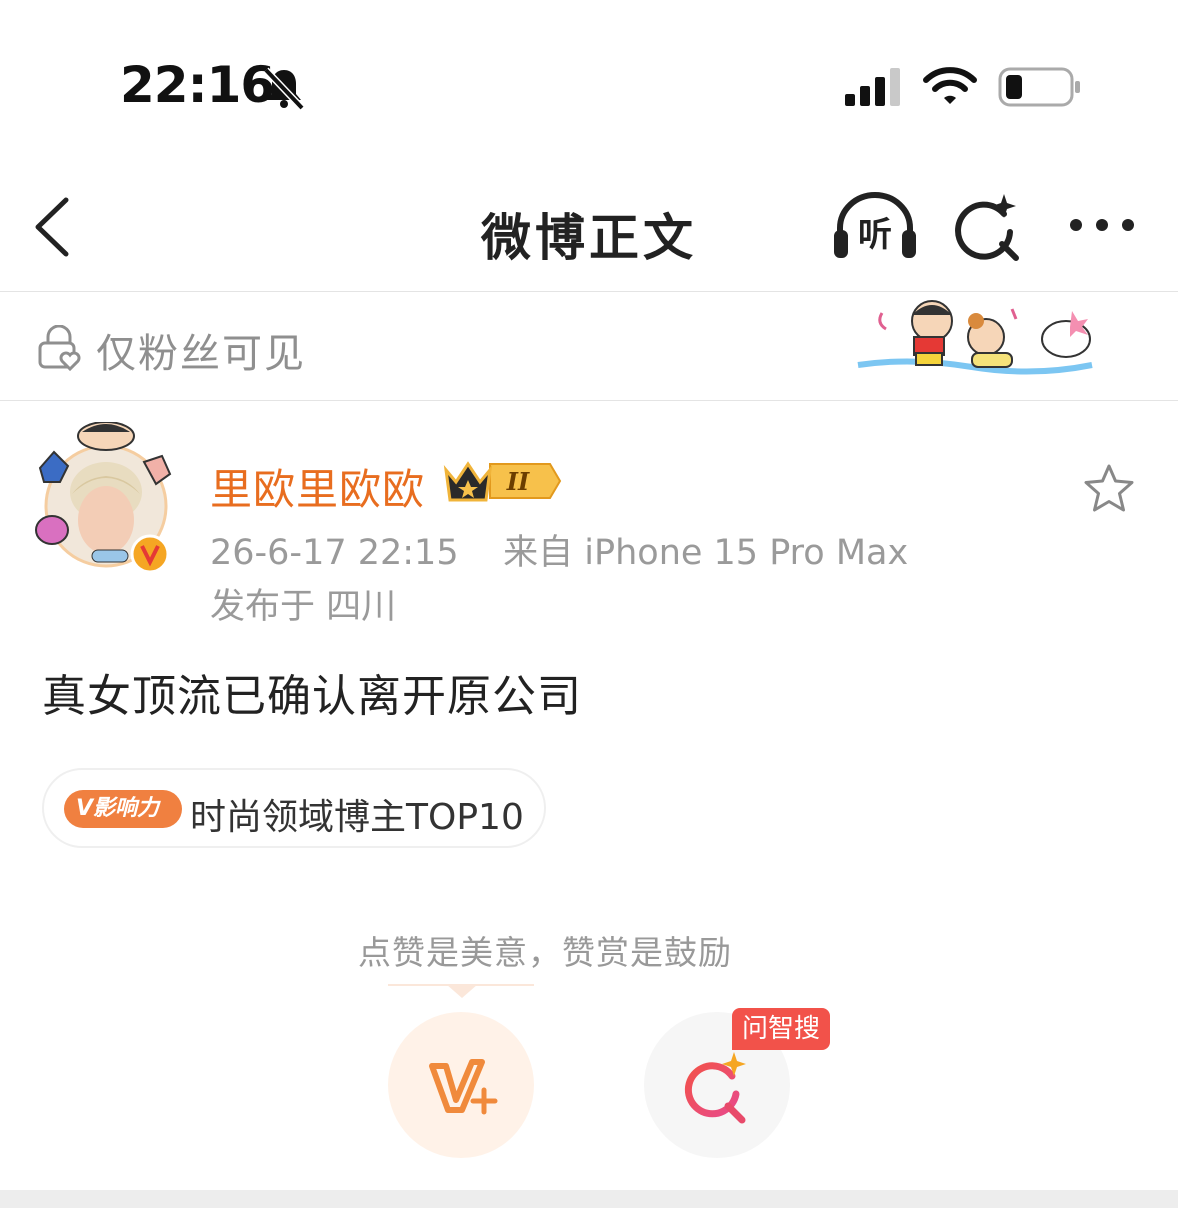  Describe the element at coordinates (875, 235) in the screenshot. I see `svg-text: 听` at that location.